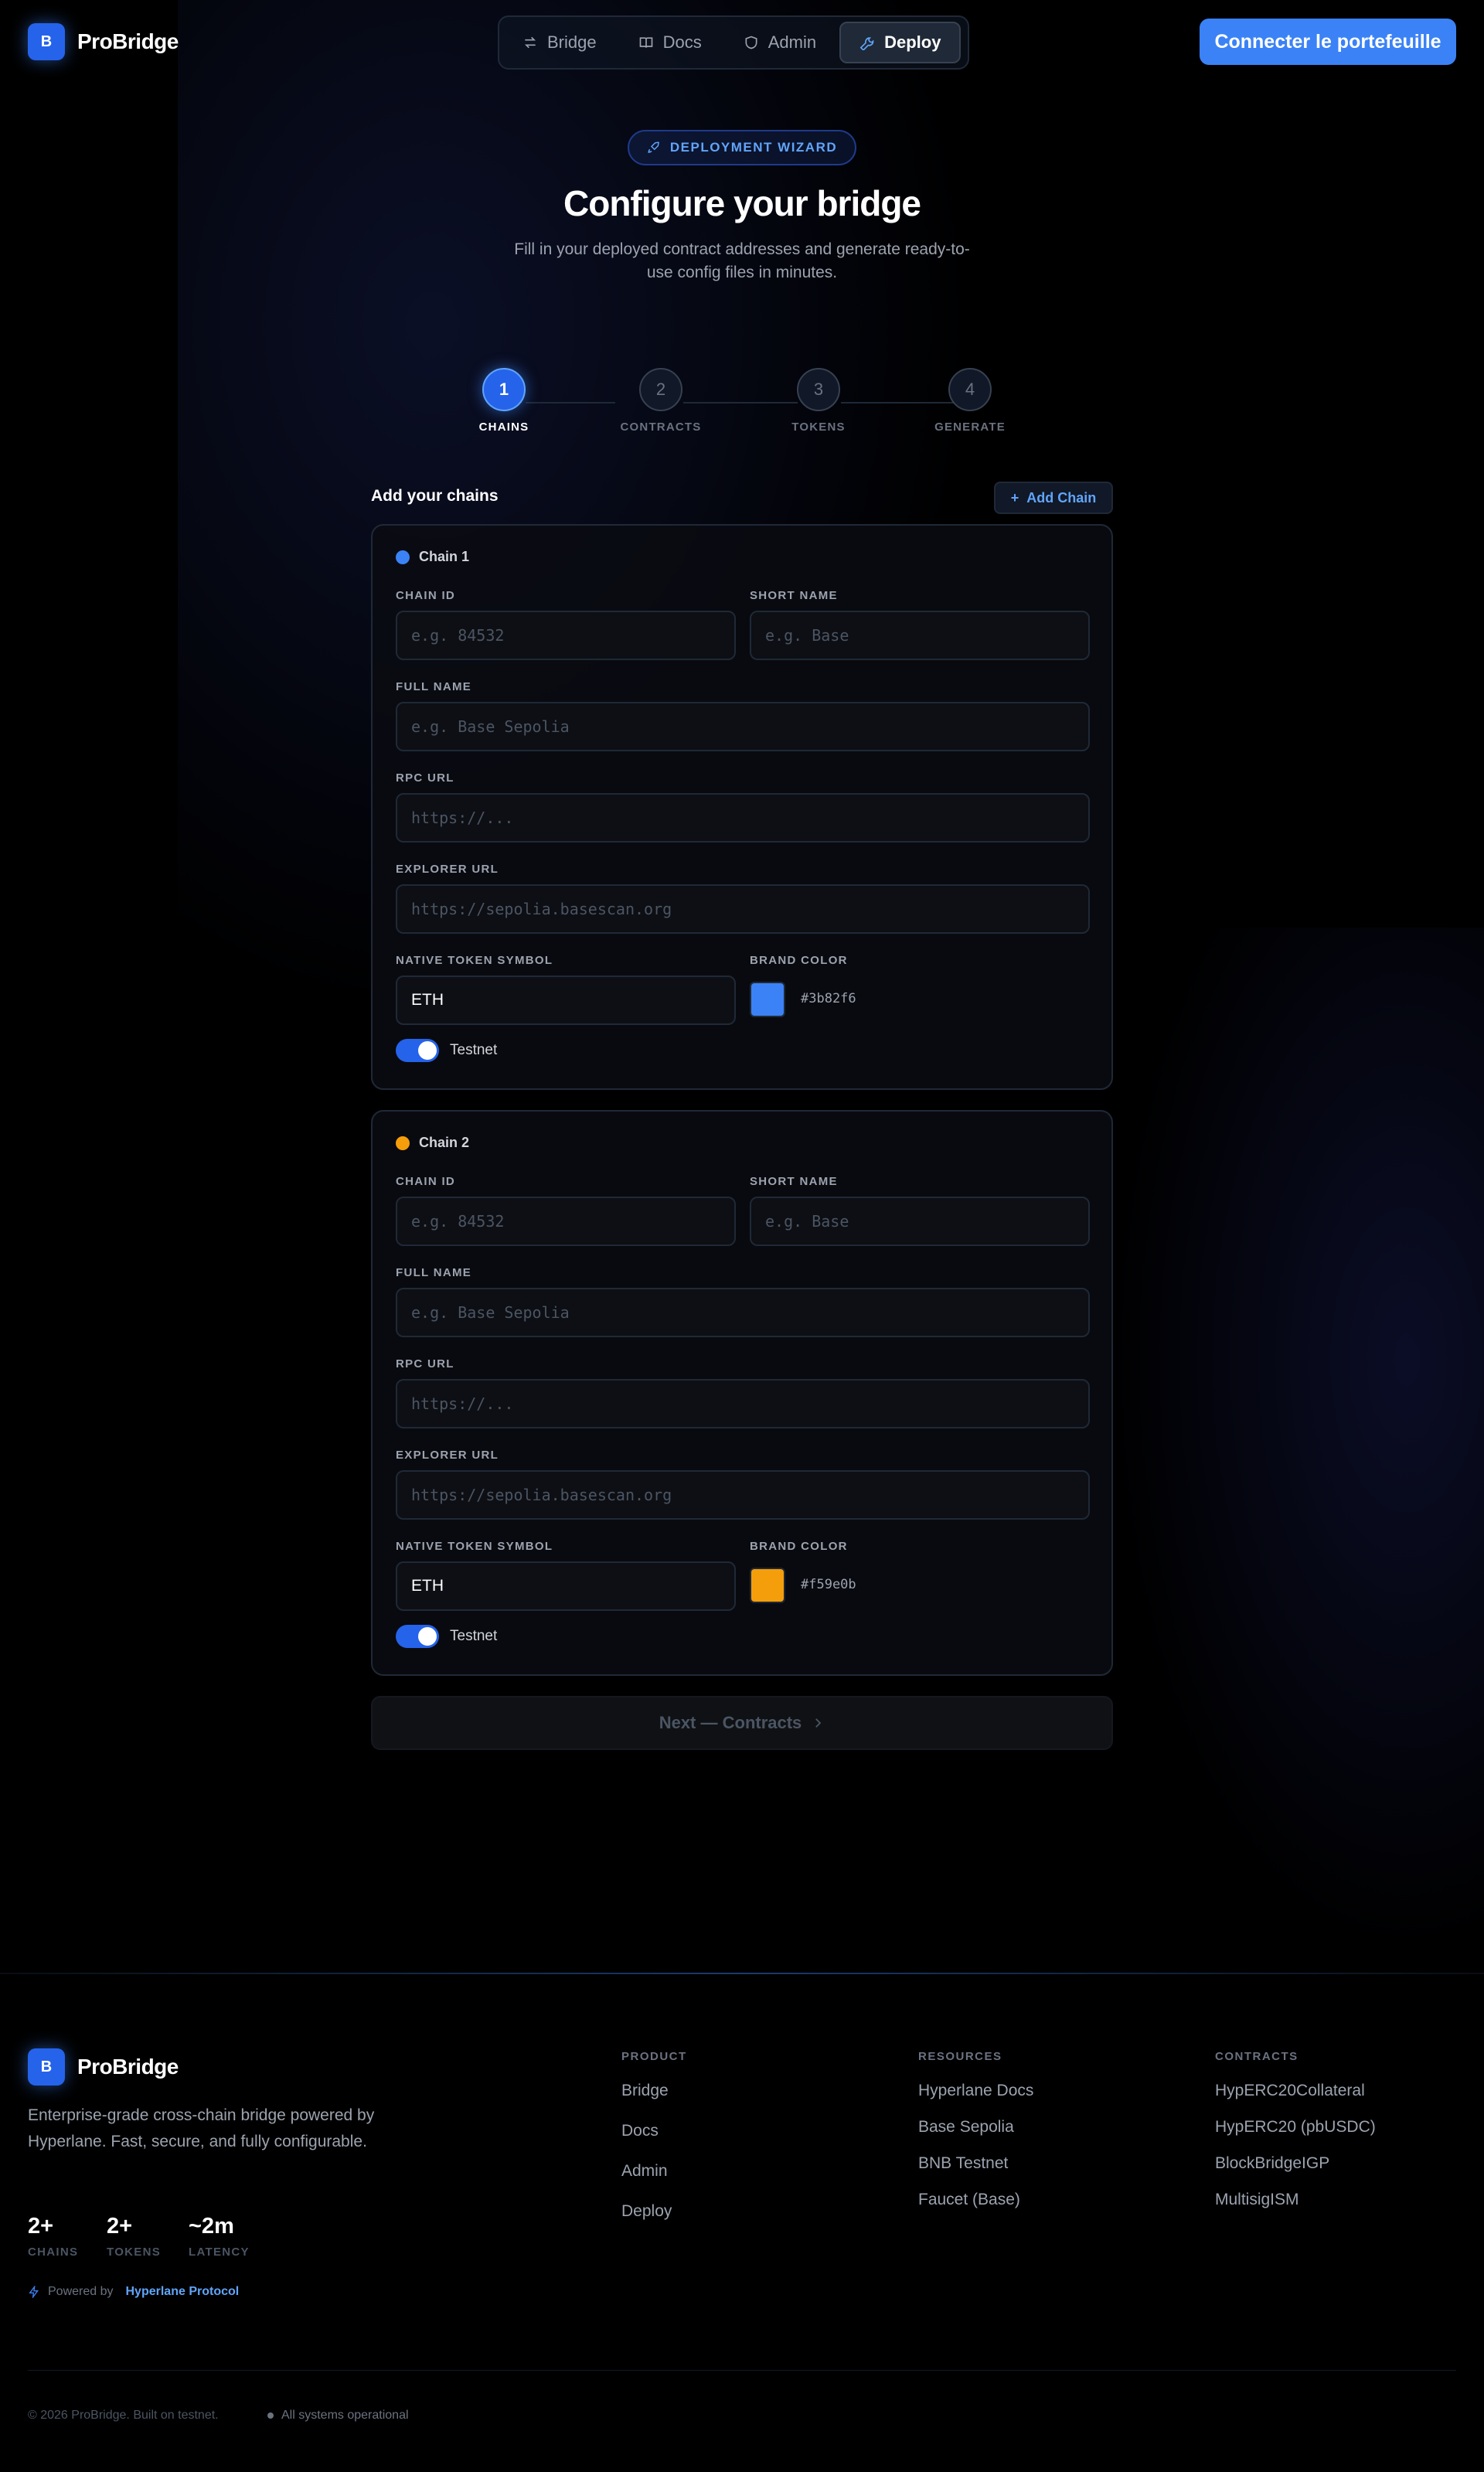  Describe the element at coordinates (645, 42) in the screenshot. I see `book-icon` at that location.